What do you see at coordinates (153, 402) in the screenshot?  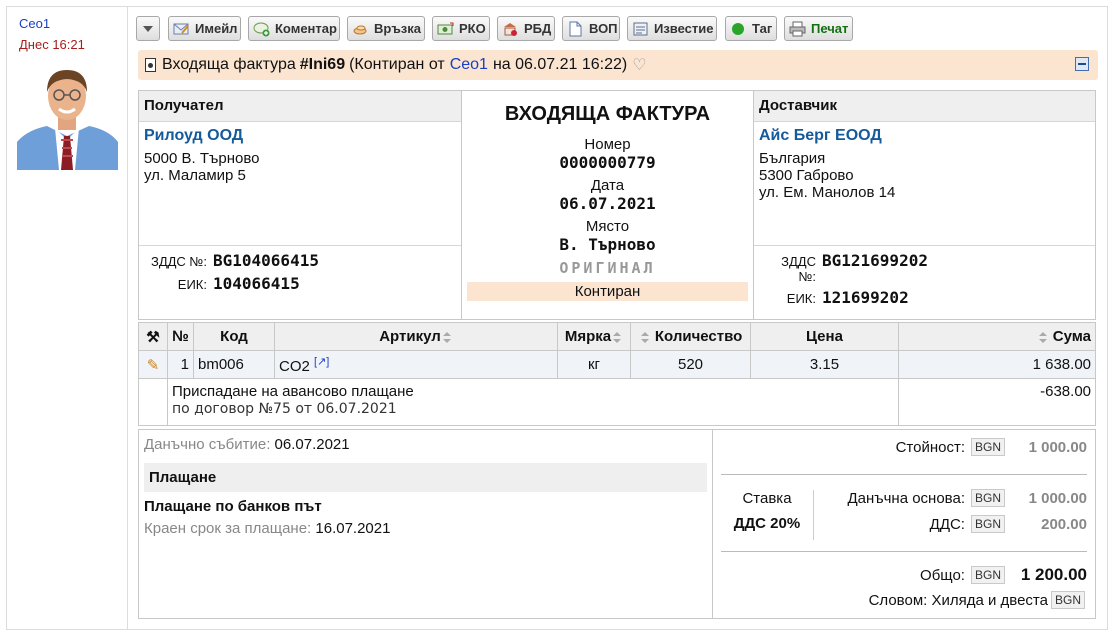 I see `advance-empty-cell` at bounding box center [153, 402].